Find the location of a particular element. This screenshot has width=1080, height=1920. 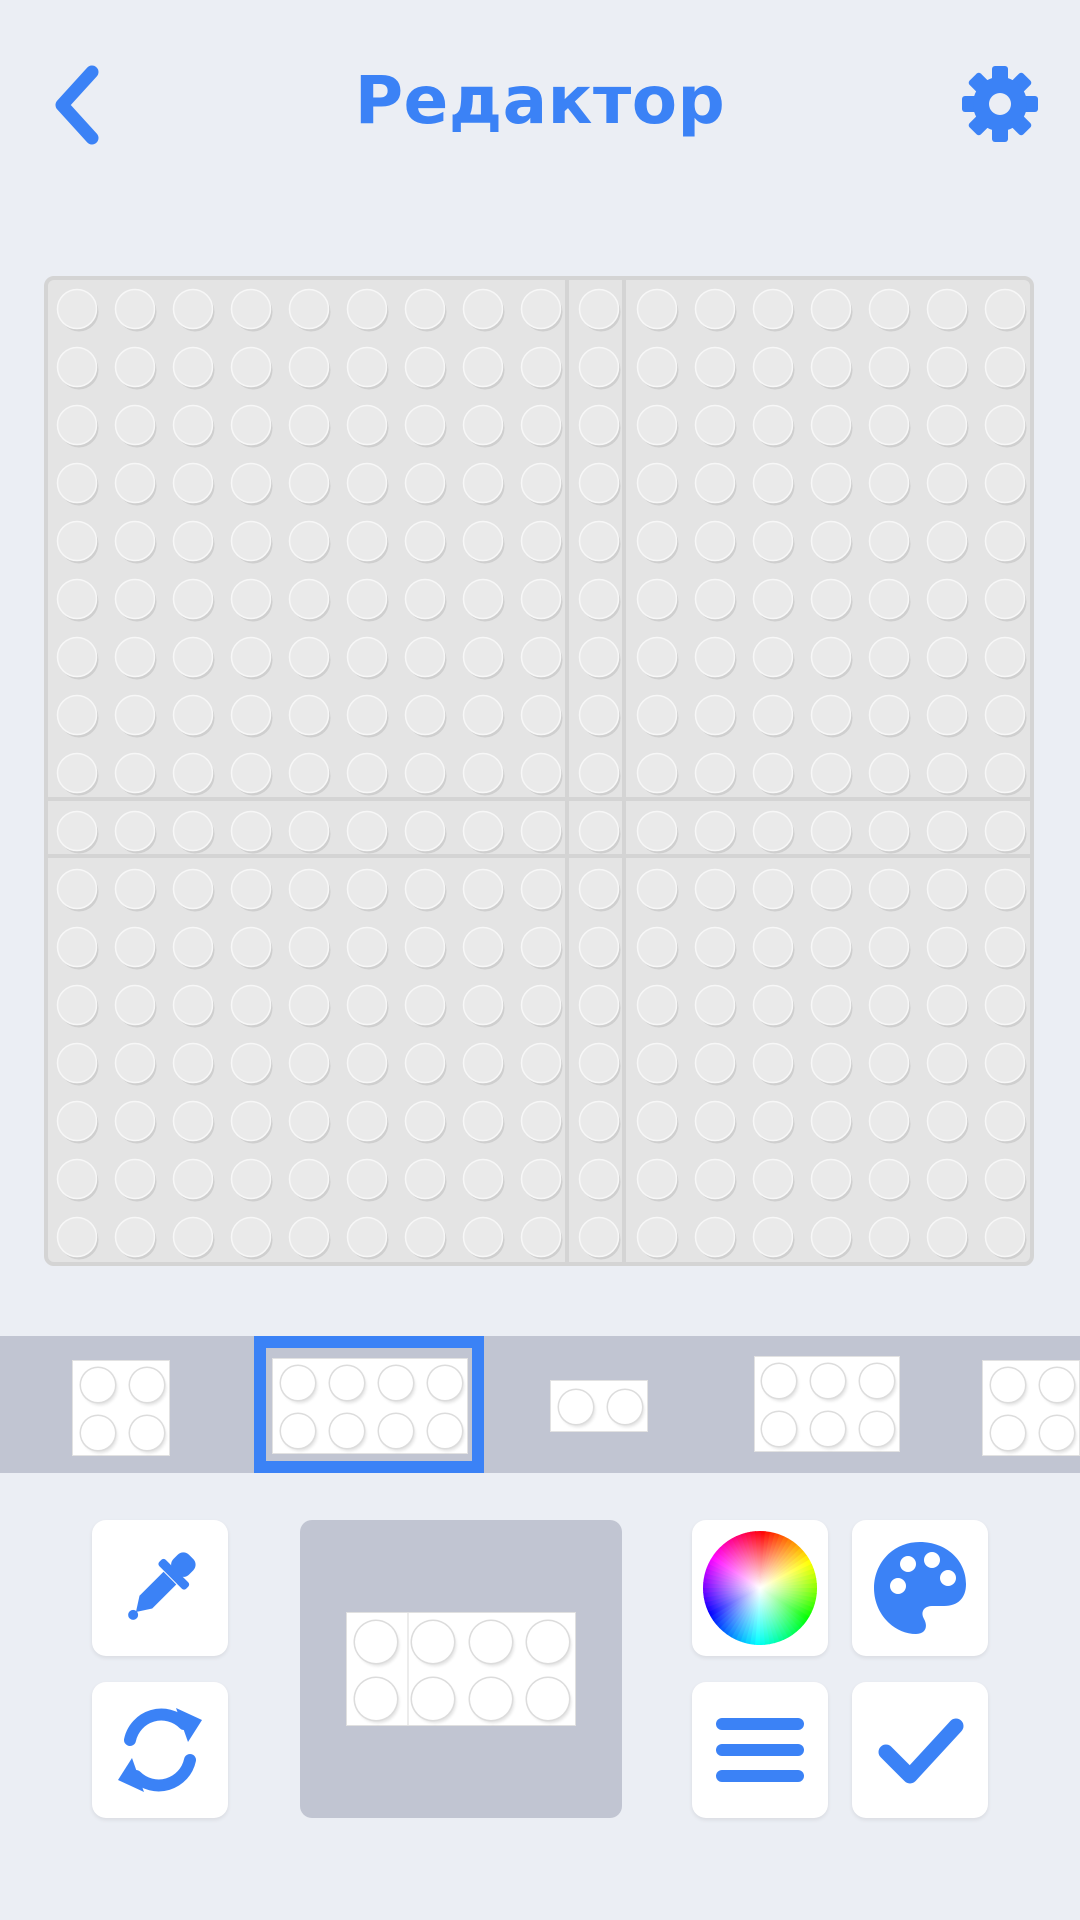

settings-button is located at coordinates (1000, 104).